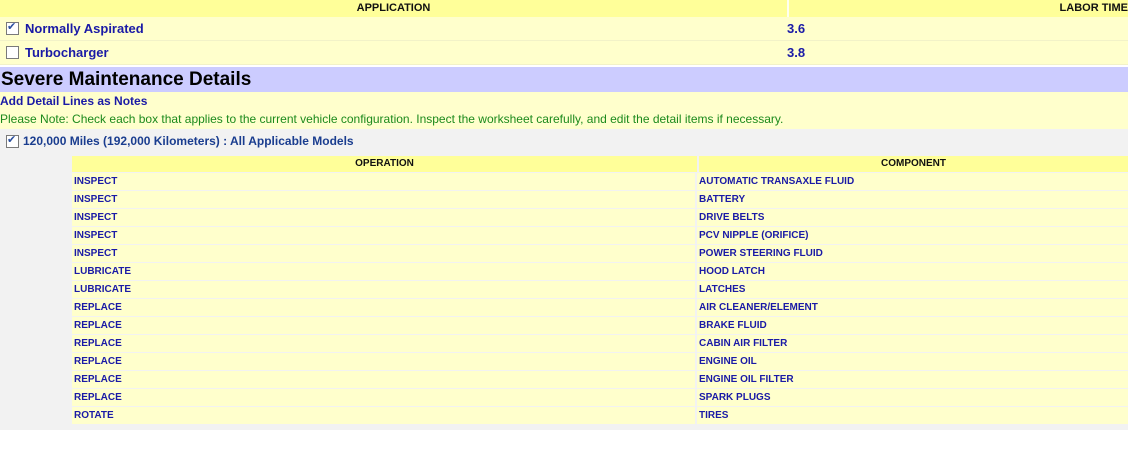 The width and height of the screenshot is (1128, 450). Describe the element at coordinates (912, 253) in the screenshot. I see `component-cell: POWER STEERING FLUID` at that location.